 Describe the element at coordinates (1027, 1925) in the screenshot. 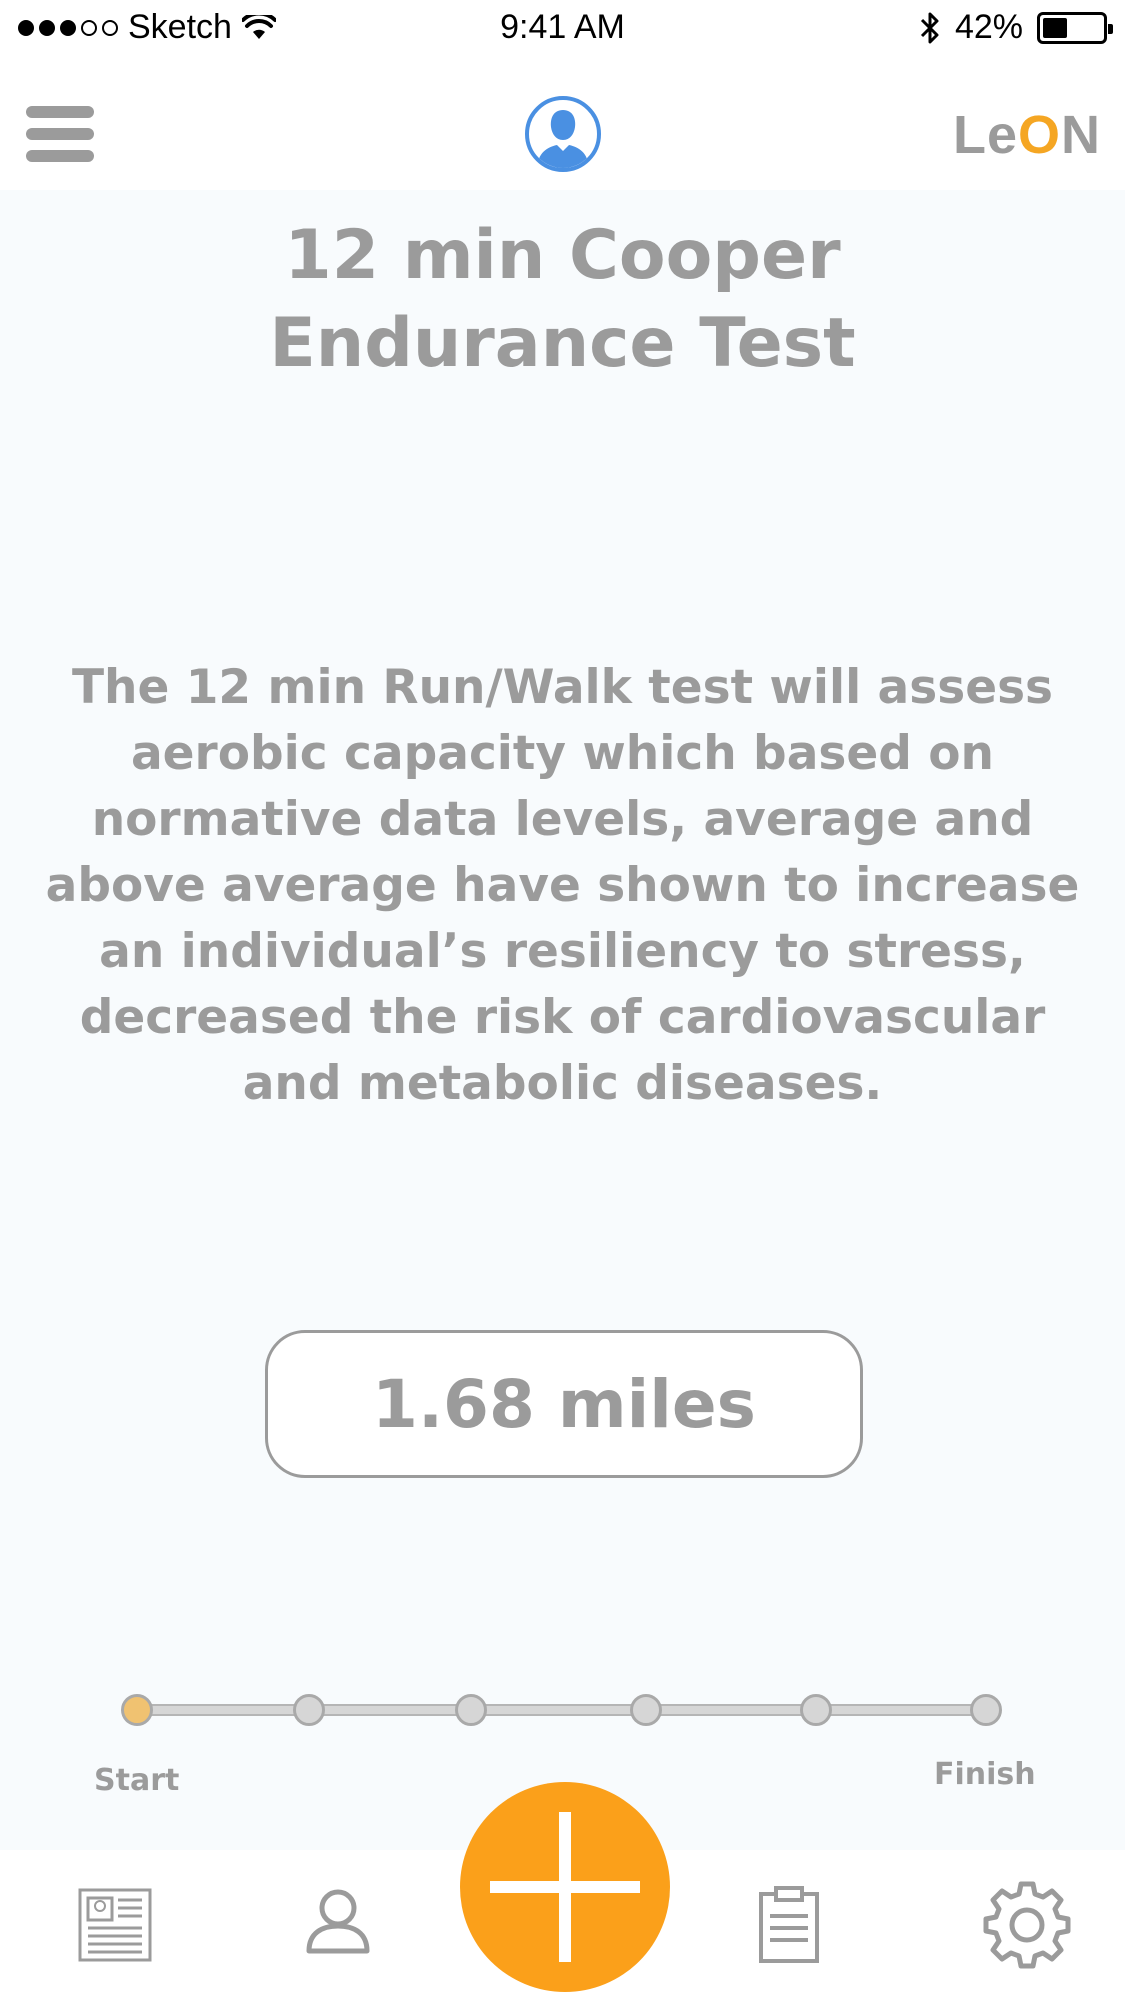

I see `gear-icon` at that location.